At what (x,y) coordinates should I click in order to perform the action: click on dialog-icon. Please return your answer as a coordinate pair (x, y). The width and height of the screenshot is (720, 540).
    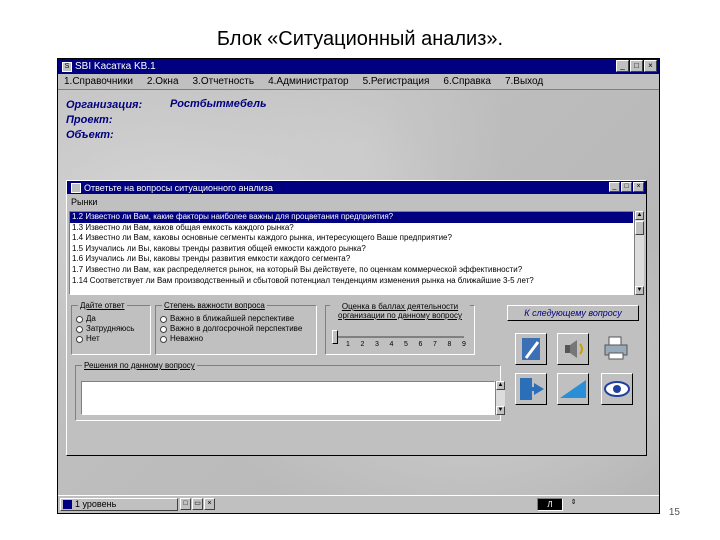
    Looking at the image, I should click on (76, 187).